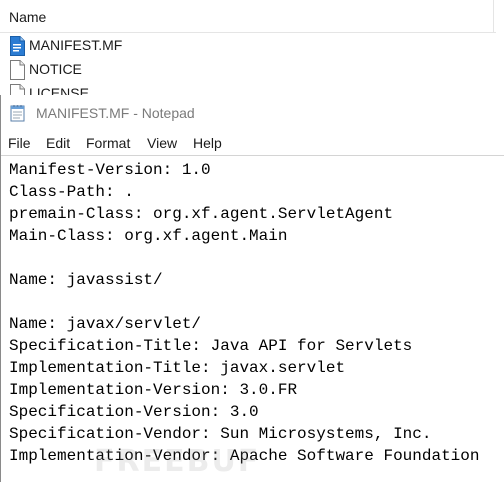 Image resolution: width=504 pixels, height=482 pixels. What do you see at coordinates (252, 143) in the screenshot?
I see `menu-bar: File Edit Format View Help` at bounding box center [252, 143].